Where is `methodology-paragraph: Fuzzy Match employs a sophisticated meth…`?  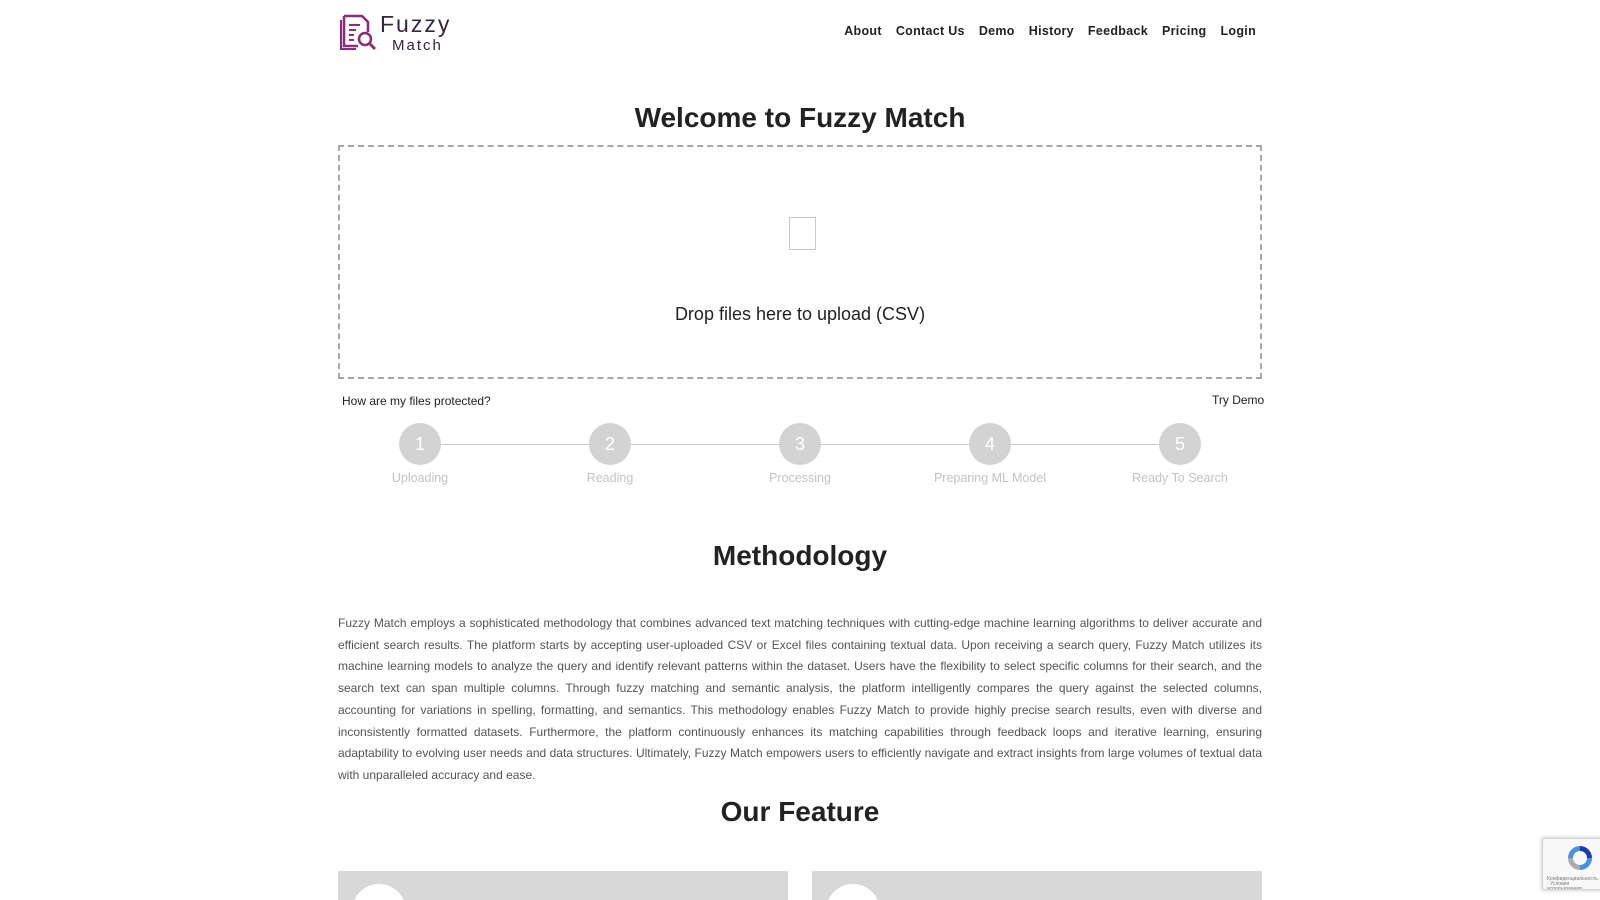 methodology-paragraph: Fuzzy Match employs a sophisticated meth… is located at coordinates (800, 699).